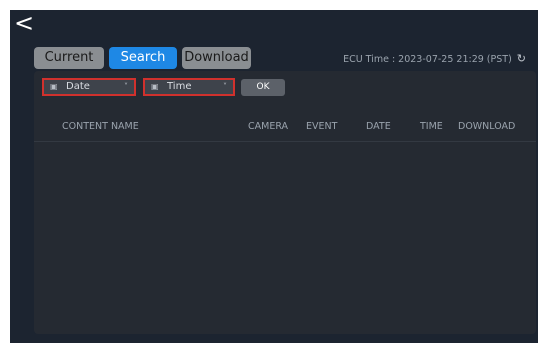 The width and height of the screenshot is (547, 349). What do you see at coordinates (100, 126) in the screenshot?
I see `column-header-content-name: CONTENT NAME` at bounding box center [100, 126].